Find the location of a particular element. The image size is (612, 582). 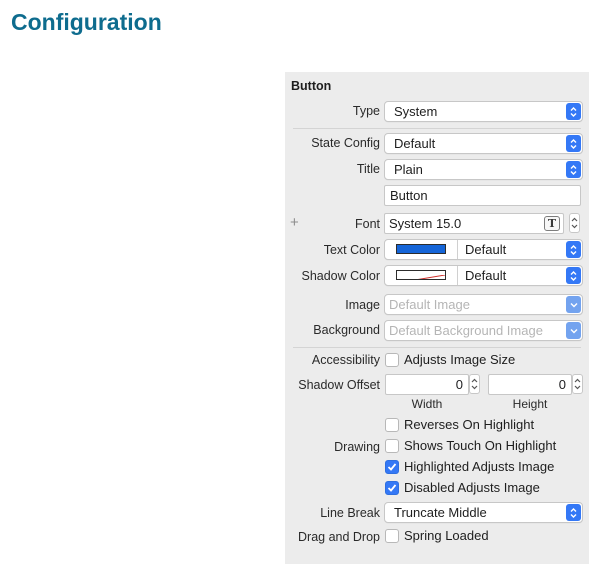

height-sublabel: Height is located at coordinates (530, 404).